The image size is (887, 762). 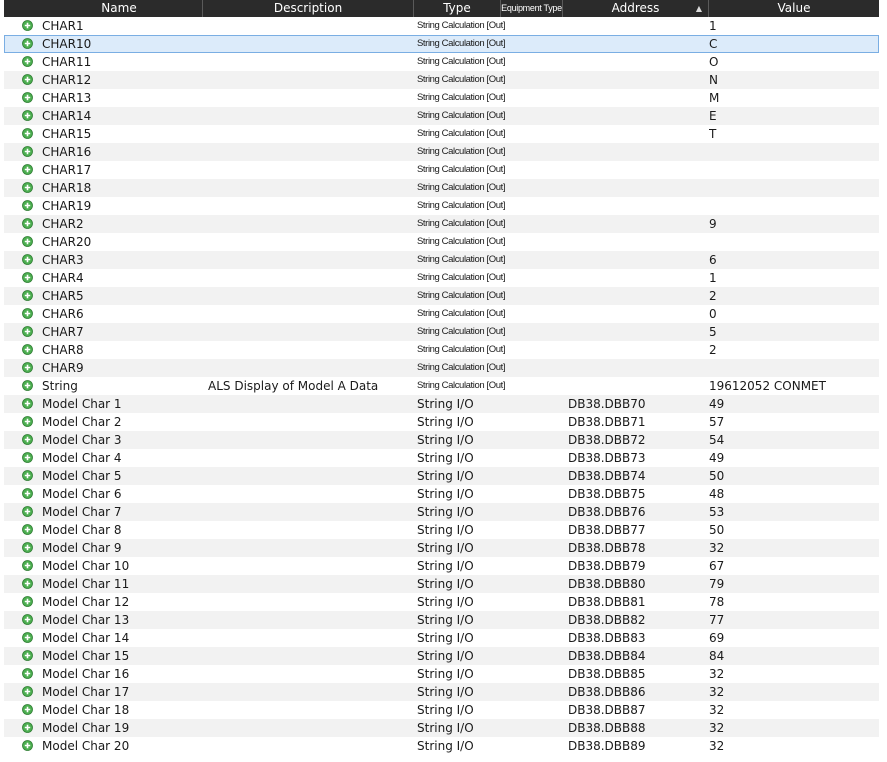 What do you see at coordinates (636, 8) in the screenshot?
I see `column-header-address: Address ▲` at bounding box center [636, 8].